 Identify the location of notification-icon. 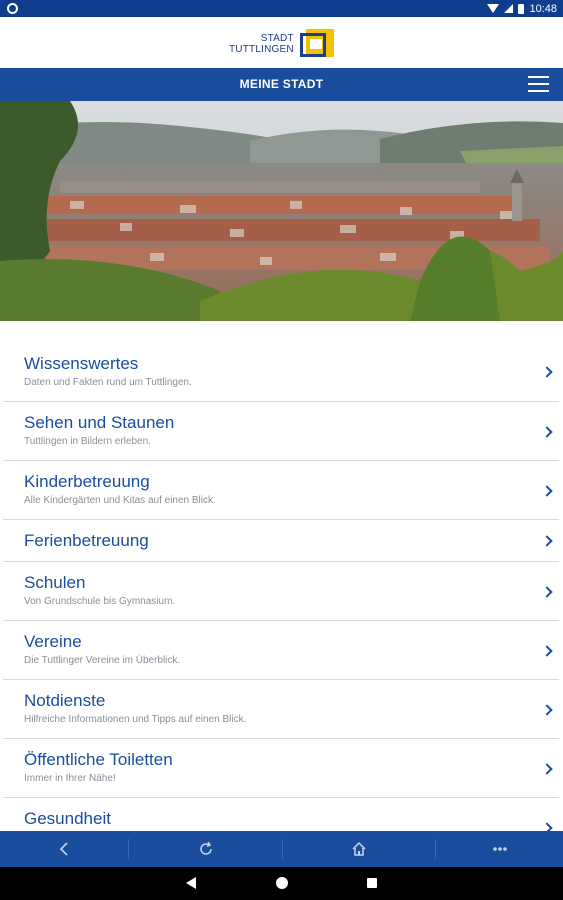
(12, 8).